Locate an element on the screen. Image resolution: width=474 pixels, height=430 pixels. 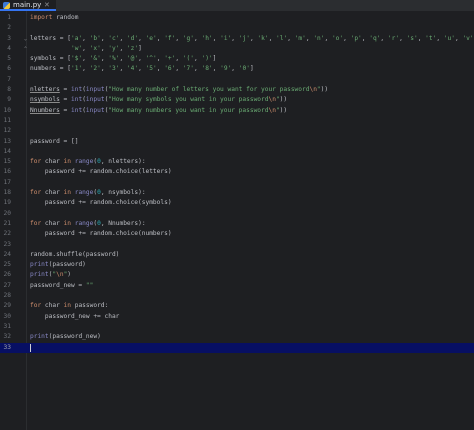
code-line: 30 password_new += char is located at coordinates (237, 317).